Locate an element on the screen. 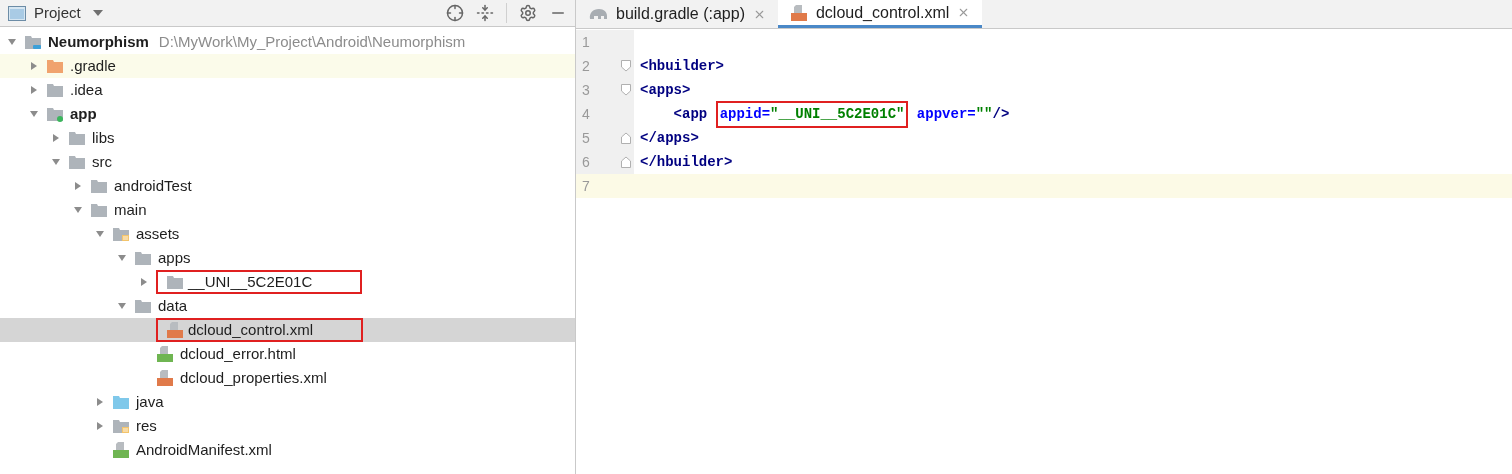 This screenshot has height=474, width=1512. tree-row: .gradle is located at coordinates (287, 66).